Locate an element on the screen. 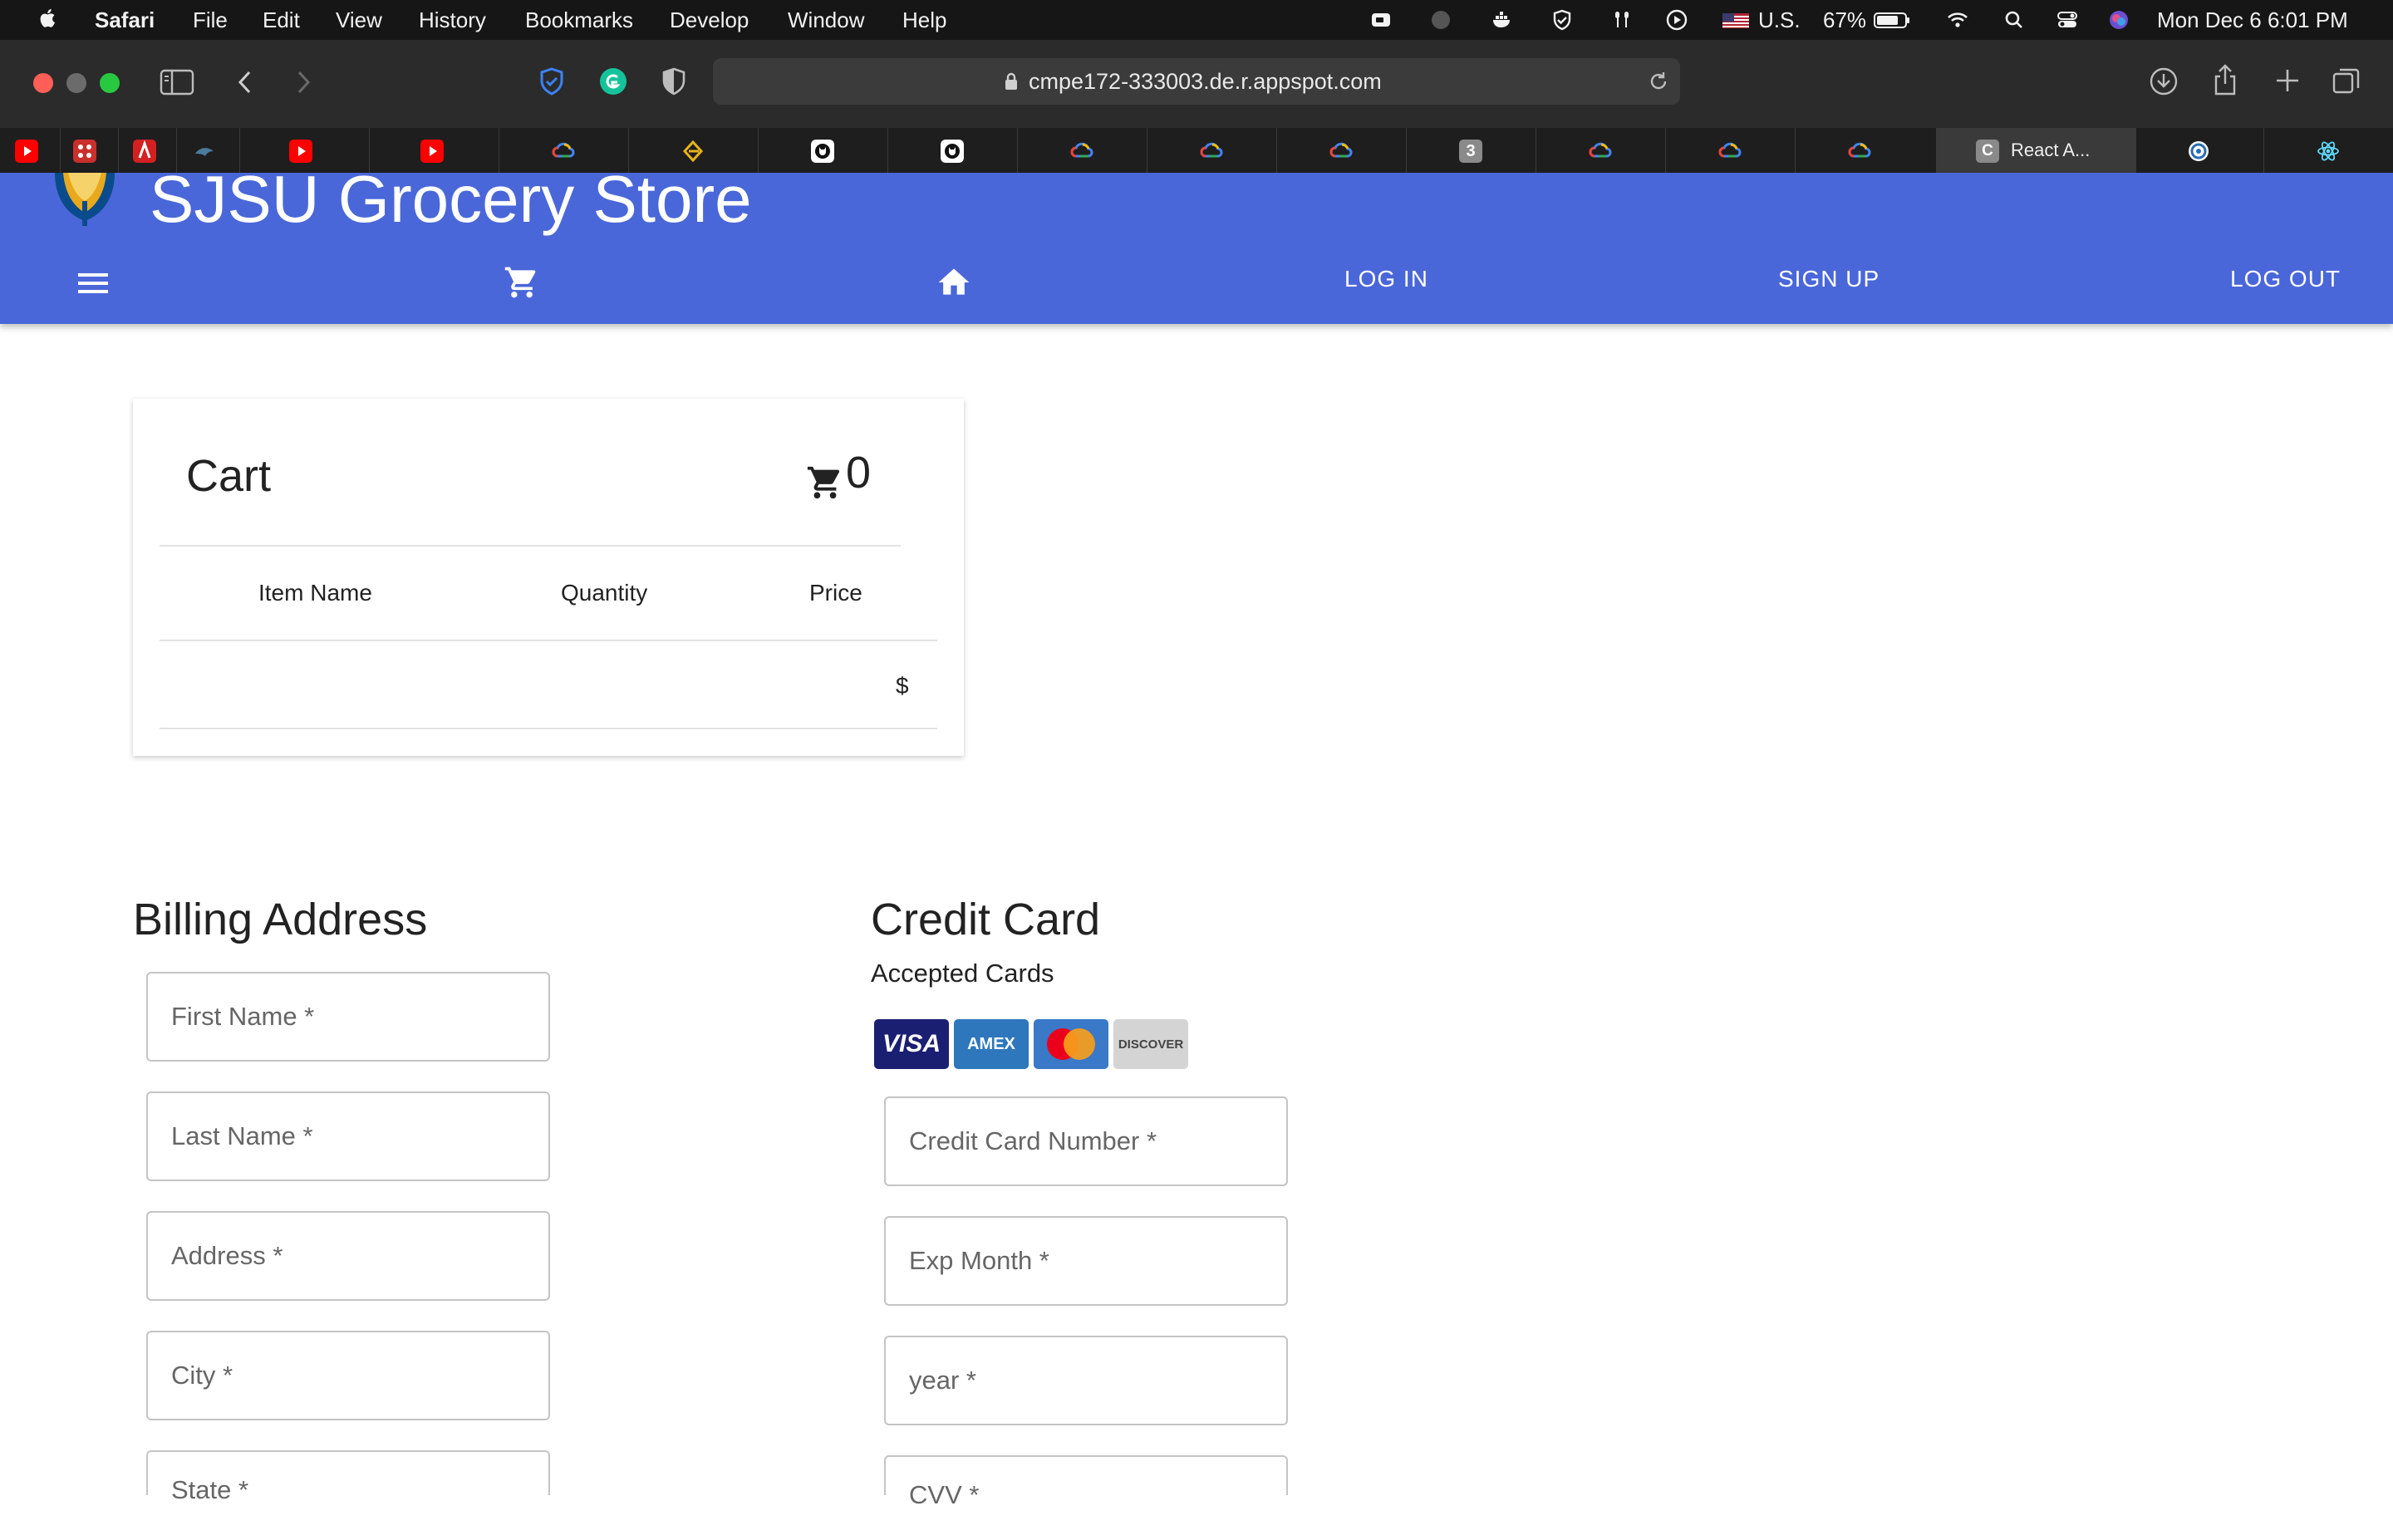  wifi-icon is located at coordinates (1957, 20).